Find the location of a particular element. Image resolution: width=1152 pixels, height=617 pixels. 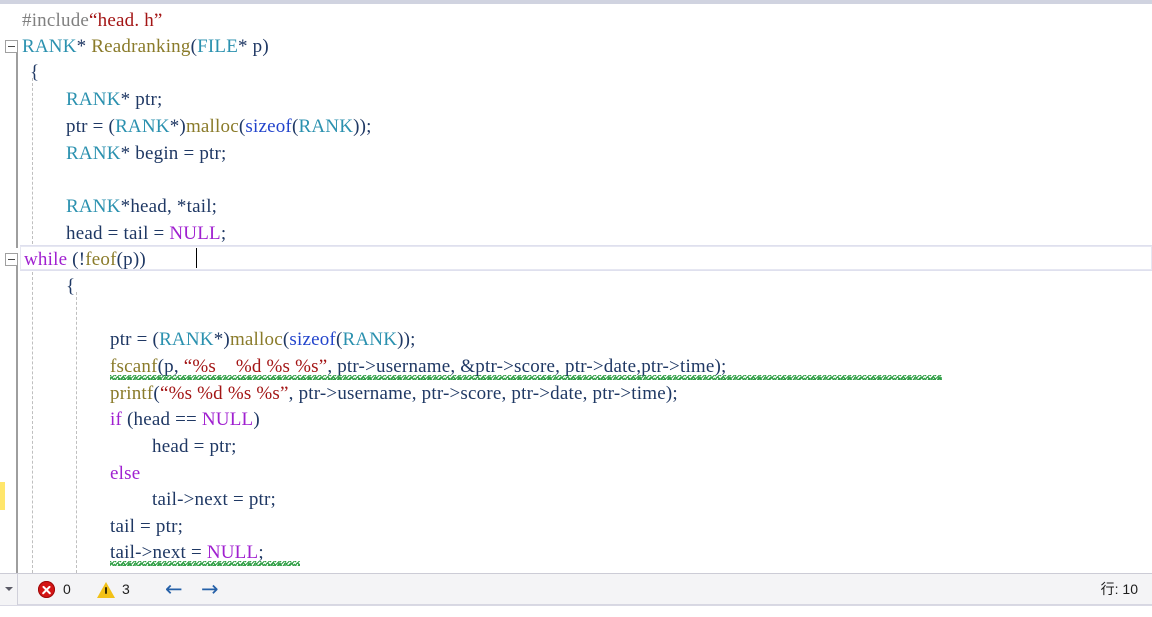

navigate-forward-button: → is located at coordinates (210, 589).